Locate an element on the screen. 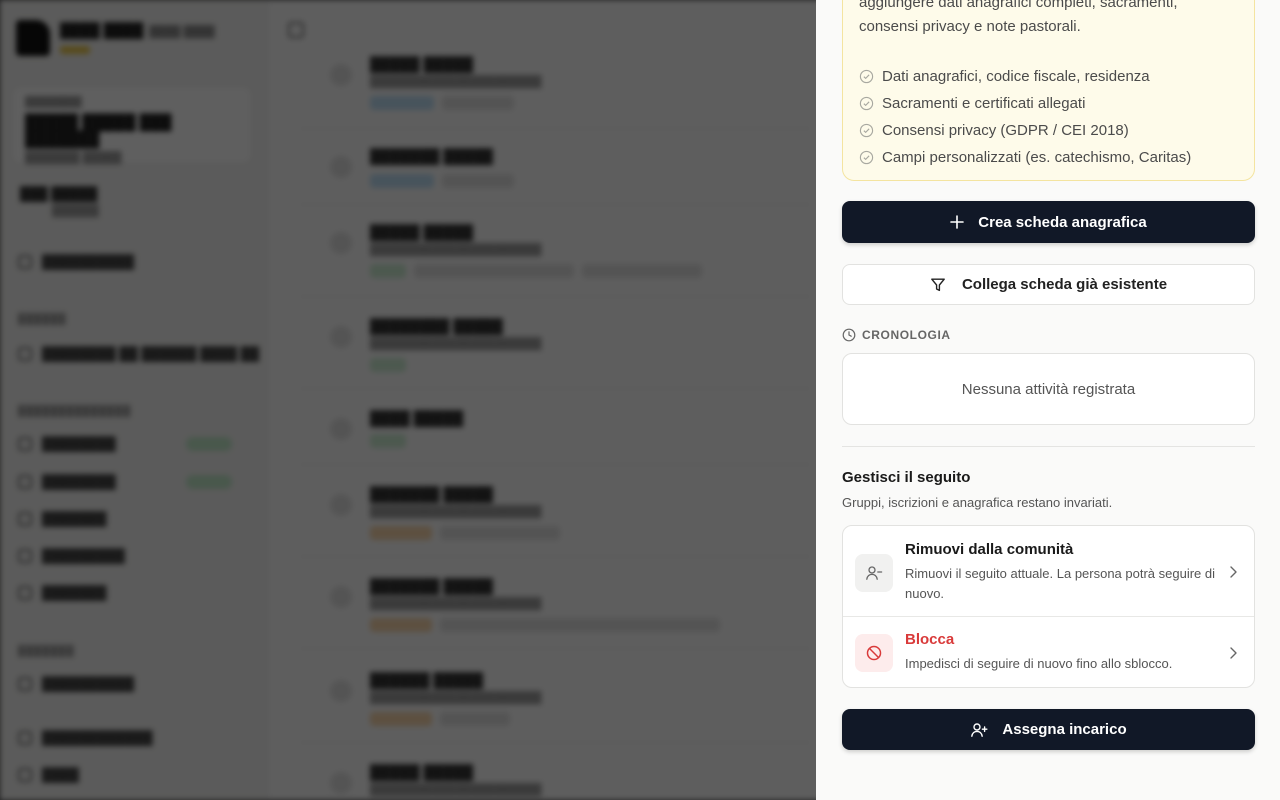 This screenshot has height=800, width=1280. remove-action-title: Rimuovi dalla comunità is located at coordinates (989, 549).